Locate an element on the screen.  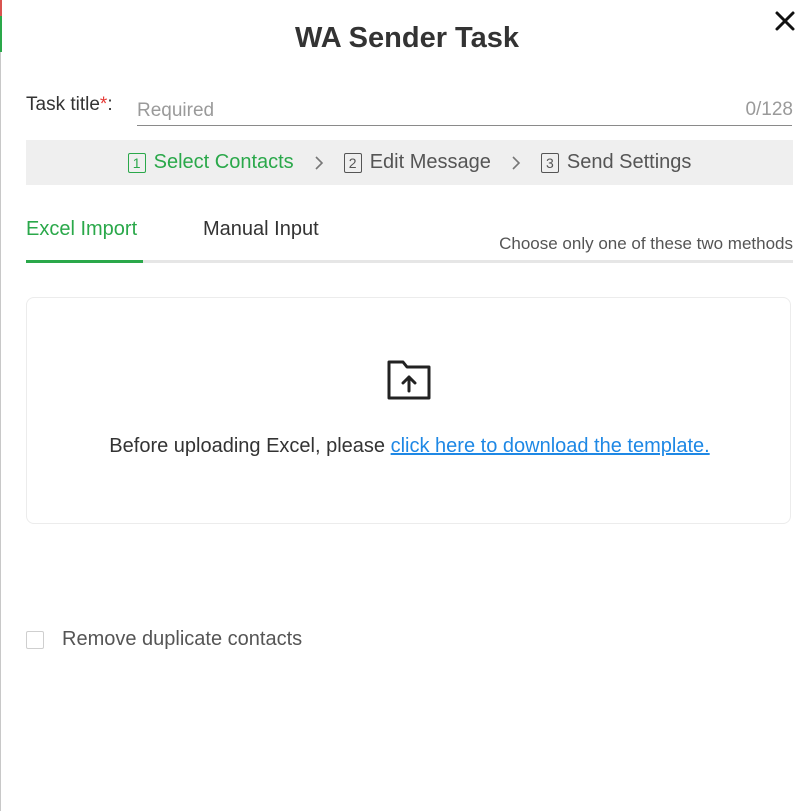
dialog-title: WA Sender Task is located at coordinates (406, 38).